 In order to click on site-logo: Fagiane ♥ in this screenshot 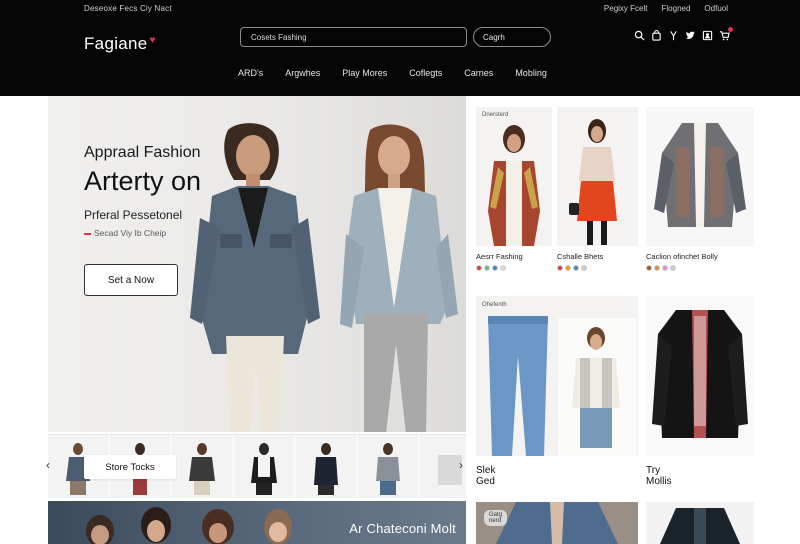, I will do `click(120, 44)`.